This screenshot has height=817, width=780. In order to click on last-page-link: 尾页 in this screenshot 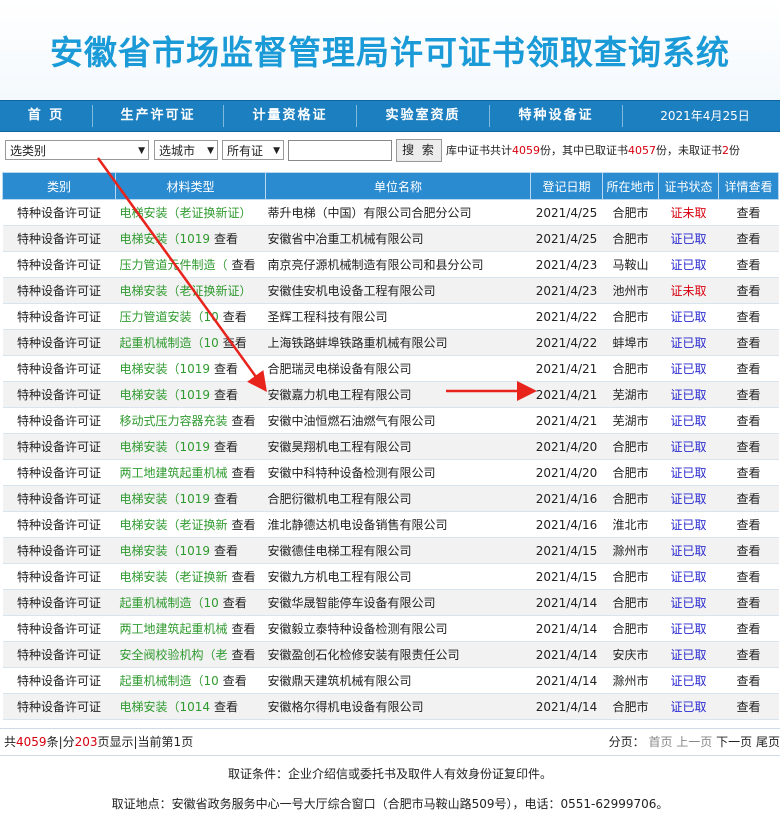, I will do `click(768, 742)`.